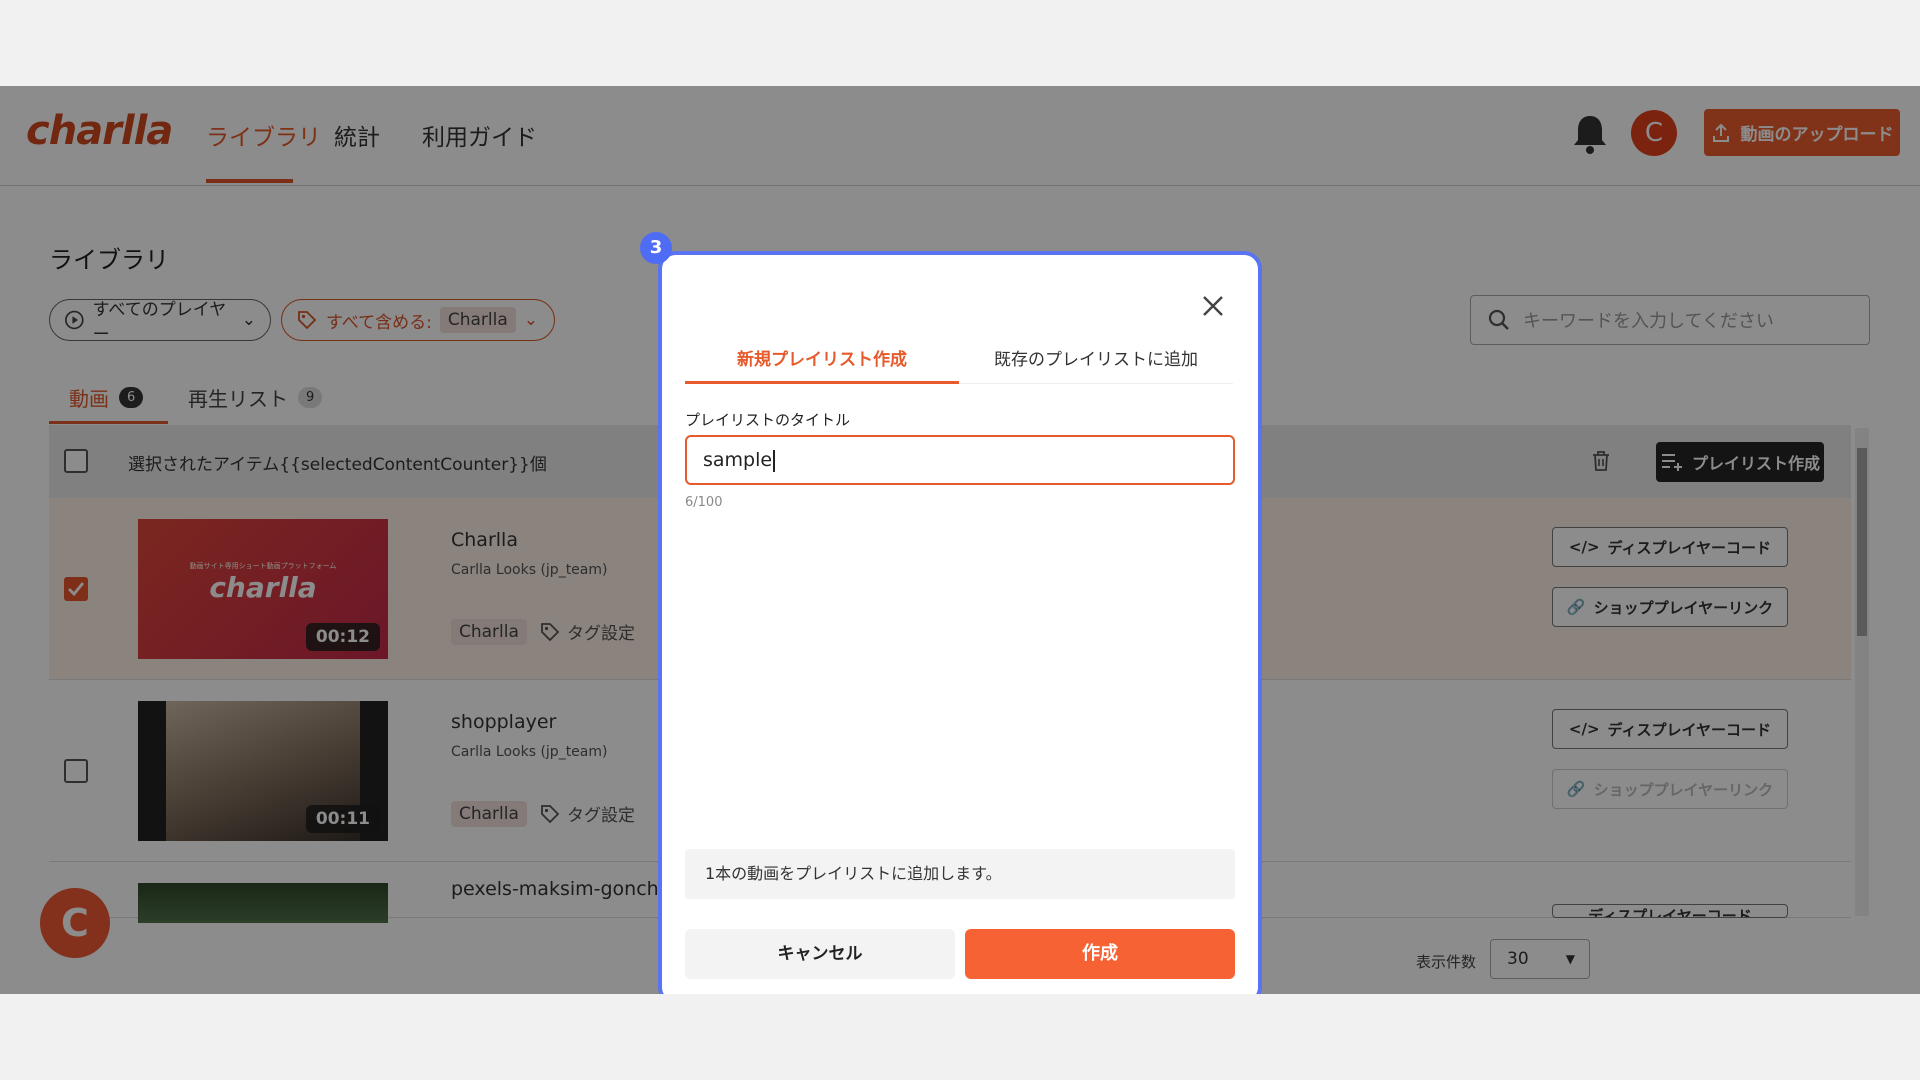  I want to click on modal-tab-indicator, so click(822, 382).